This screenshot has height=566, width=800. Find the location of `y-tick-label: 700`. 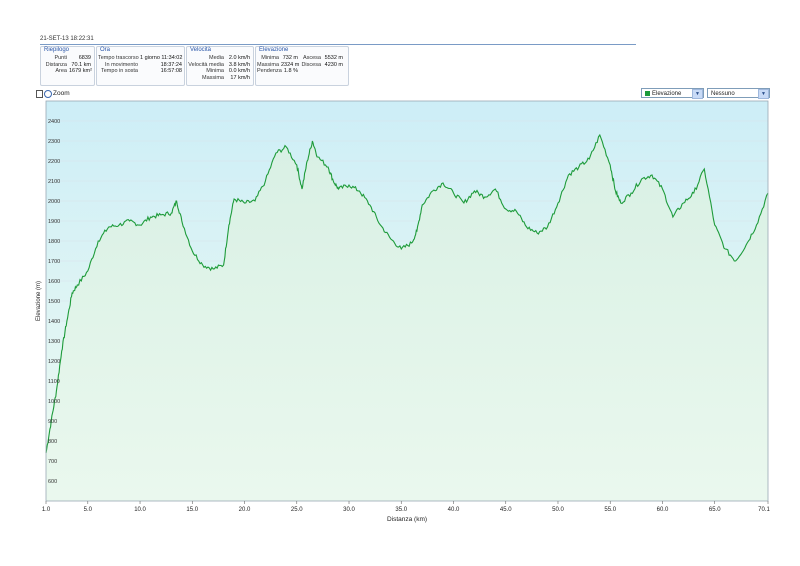

y-tick-label: 700 is located at coordinates (52, 462).